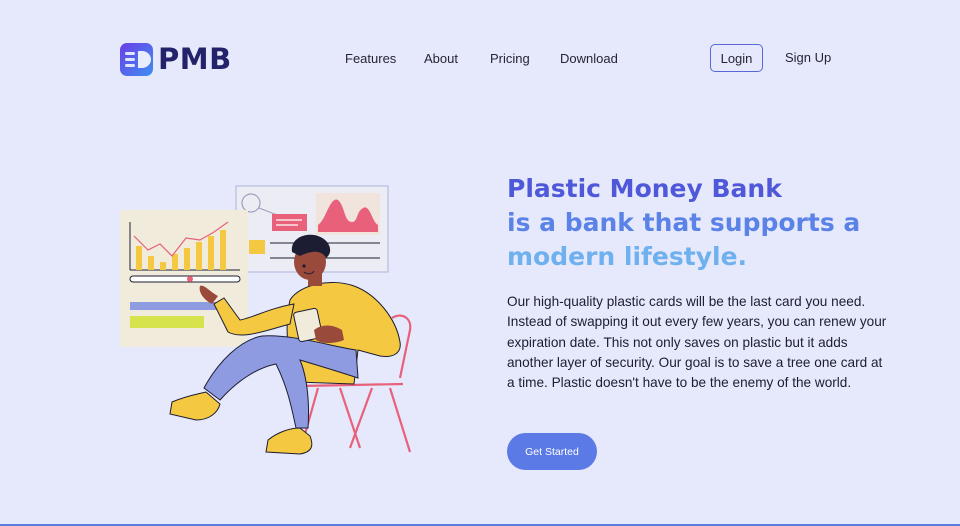 The image size is (960, 526). Describe the element at coordinates (552, 451) in the screenshot. I see `get-started-button: Get Started` at that location.